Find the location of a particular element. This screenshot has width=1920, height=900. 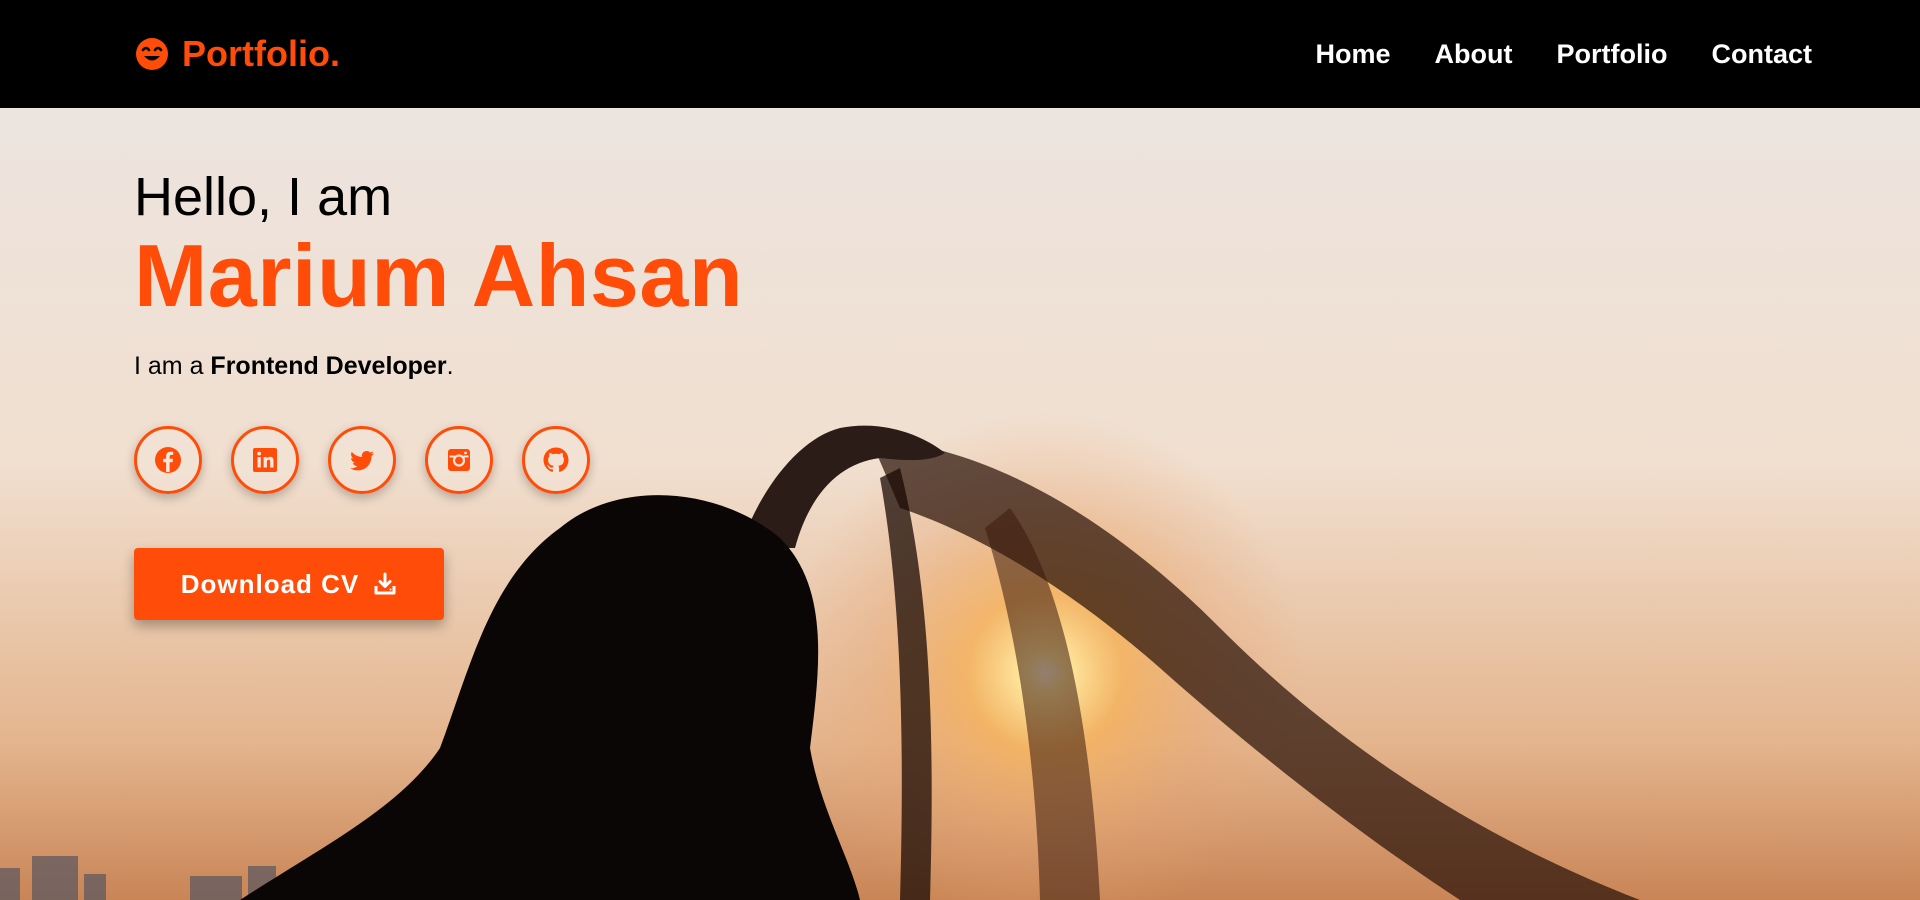

tagline-suffix: . is located at coordinates (450, 366).